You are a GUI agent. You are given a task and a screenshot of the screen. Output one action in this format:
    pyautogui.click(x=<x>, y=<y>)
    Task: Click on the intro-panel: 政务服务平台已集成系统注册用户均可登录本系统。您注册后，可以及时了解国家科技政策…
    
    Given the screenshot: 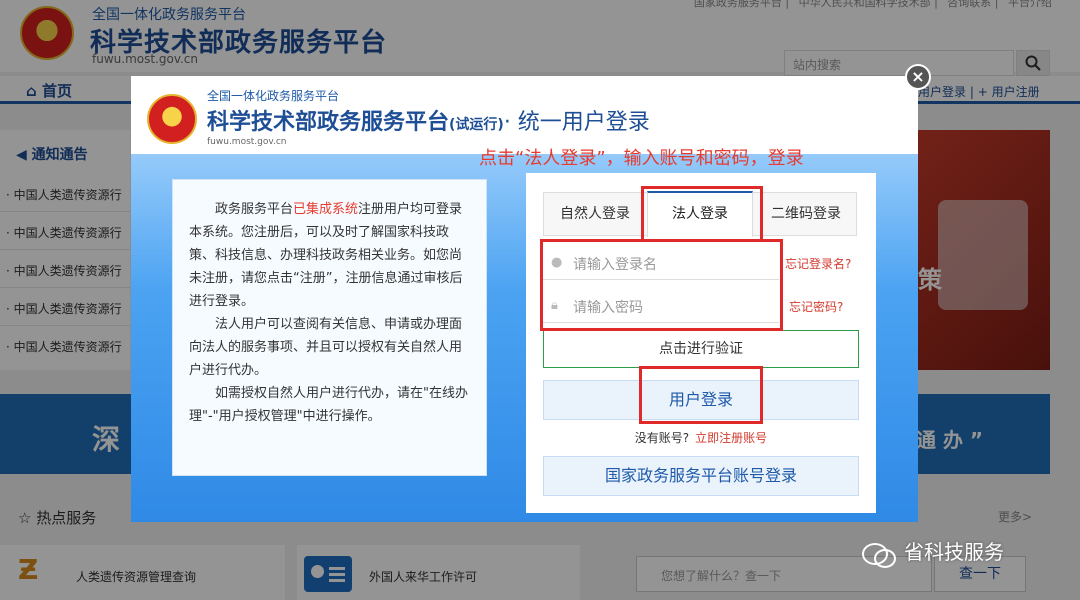 What is the action you would take?
    pyautogui.click(x=329, y=327)
    